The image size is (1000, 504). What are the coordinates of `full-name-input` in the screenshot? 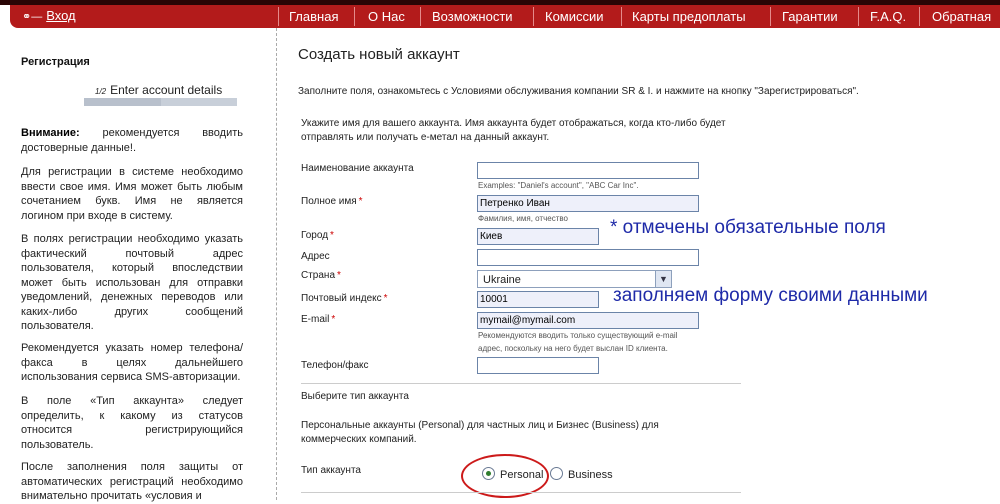 It's located at (588, 203).